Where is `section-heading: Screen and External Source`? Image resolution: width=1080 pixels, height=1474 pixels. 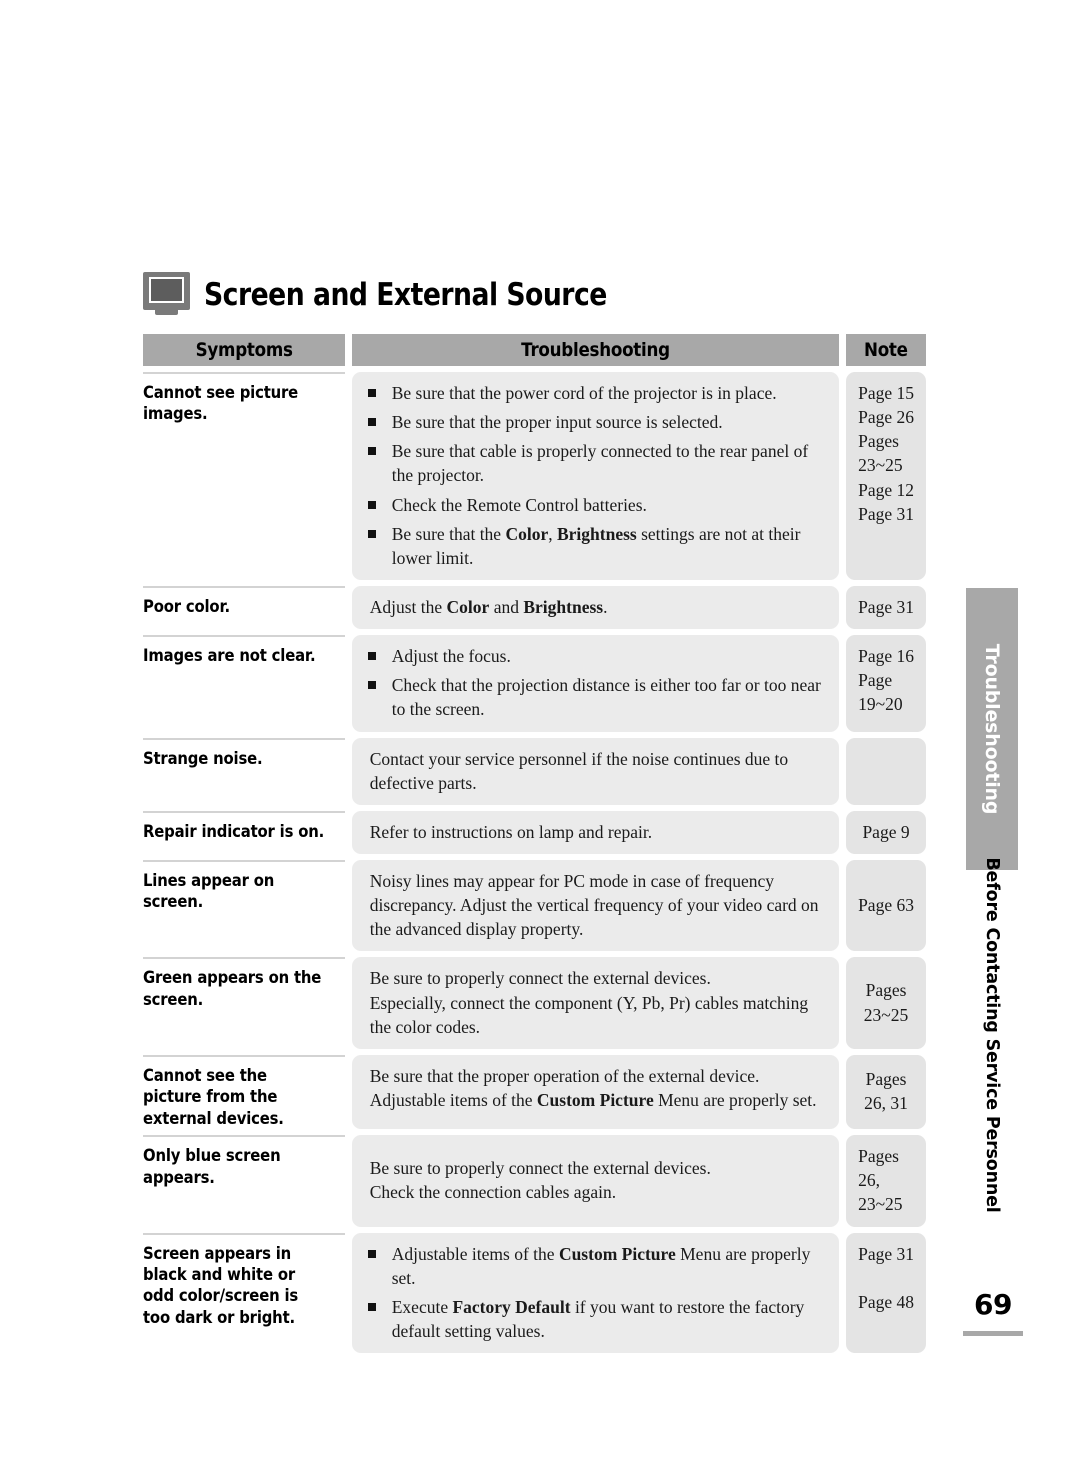
section-heading: Screen and External Source is located at coordinates (407, 294).